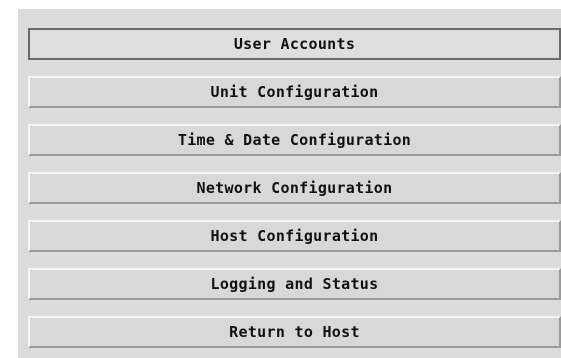 The width and height of the screenshot is (561, 358). What do you see at coordinates (294, 92) in the screenshot?
I see `unit-configuration-button: Unit Configuration` at bounding box center [294, 92].